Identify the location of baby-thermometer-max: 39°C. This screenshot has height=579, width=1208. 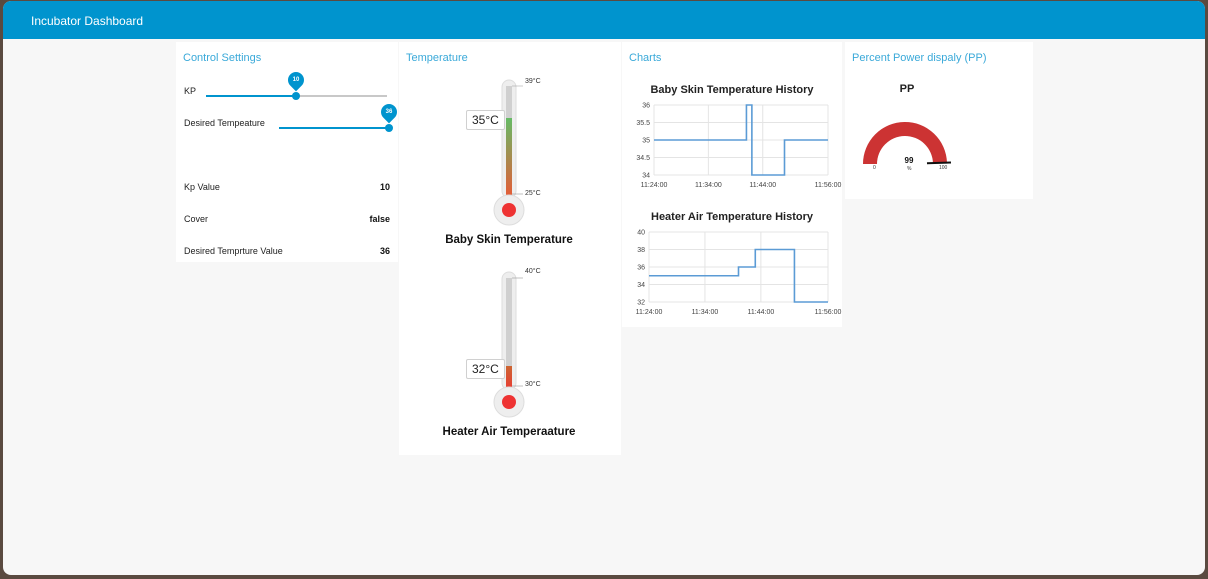
(533, 81).